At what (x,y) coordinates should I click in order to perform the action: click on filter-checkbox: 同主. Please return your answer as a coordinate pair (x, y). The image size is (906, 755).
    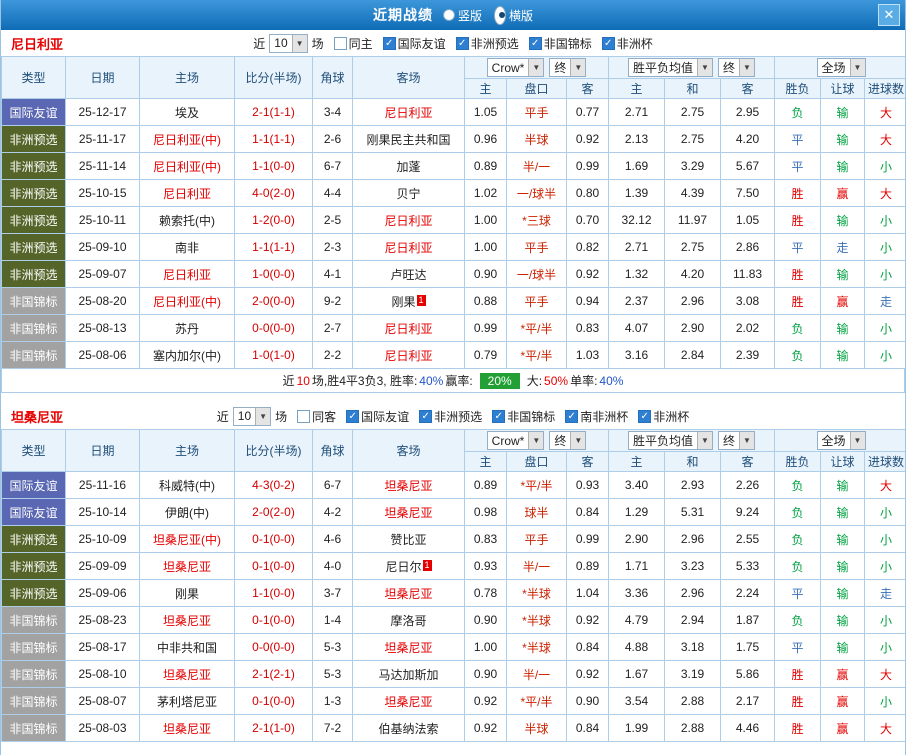
    Looking at the image, I should click on (353, 43).